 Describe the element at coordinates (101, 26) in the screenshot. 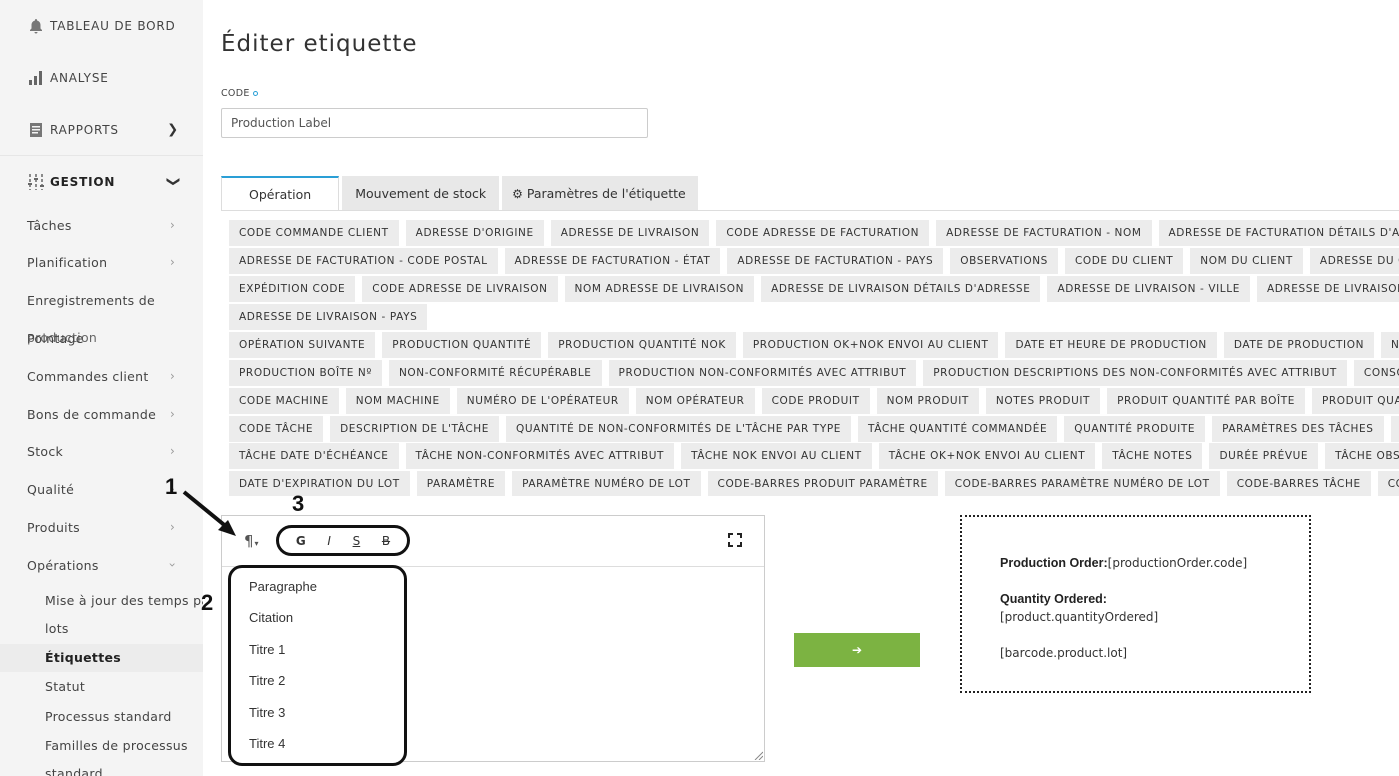

I see `sidebar-item-dashboard: TABLEAU DE BORD` at that location.